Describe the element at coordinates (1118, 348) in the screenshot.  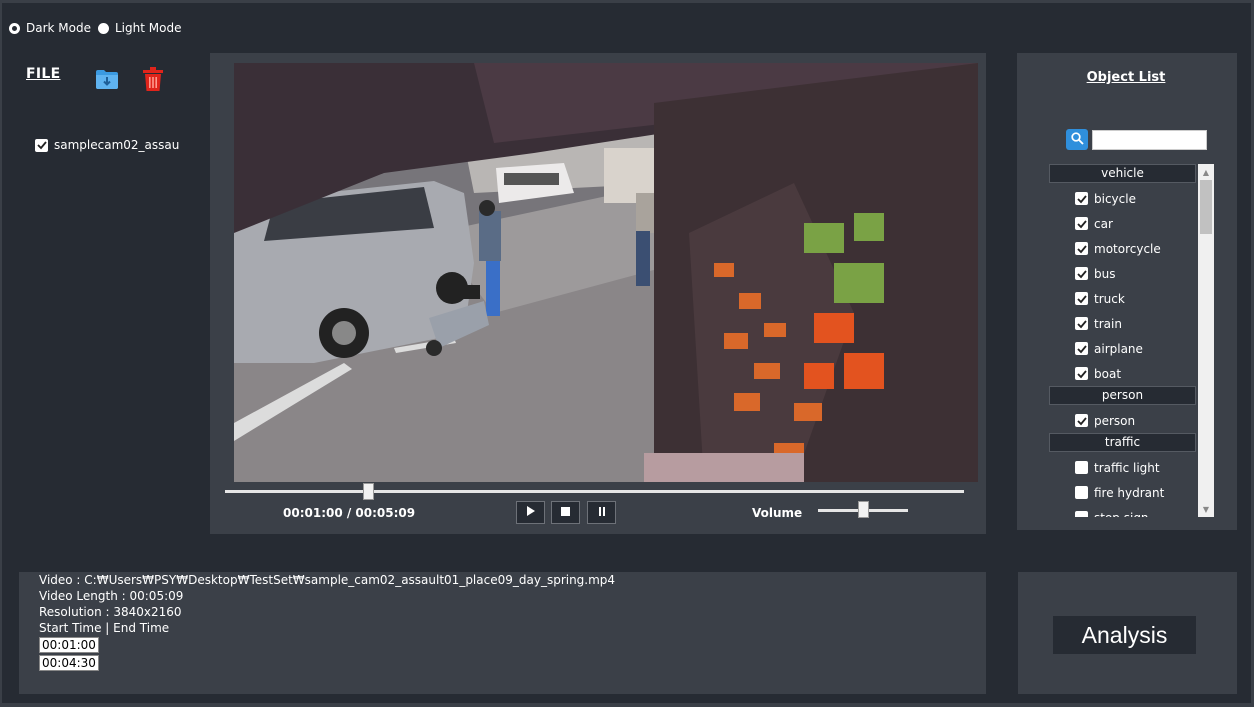
I see `object-label: airplane` at that location.